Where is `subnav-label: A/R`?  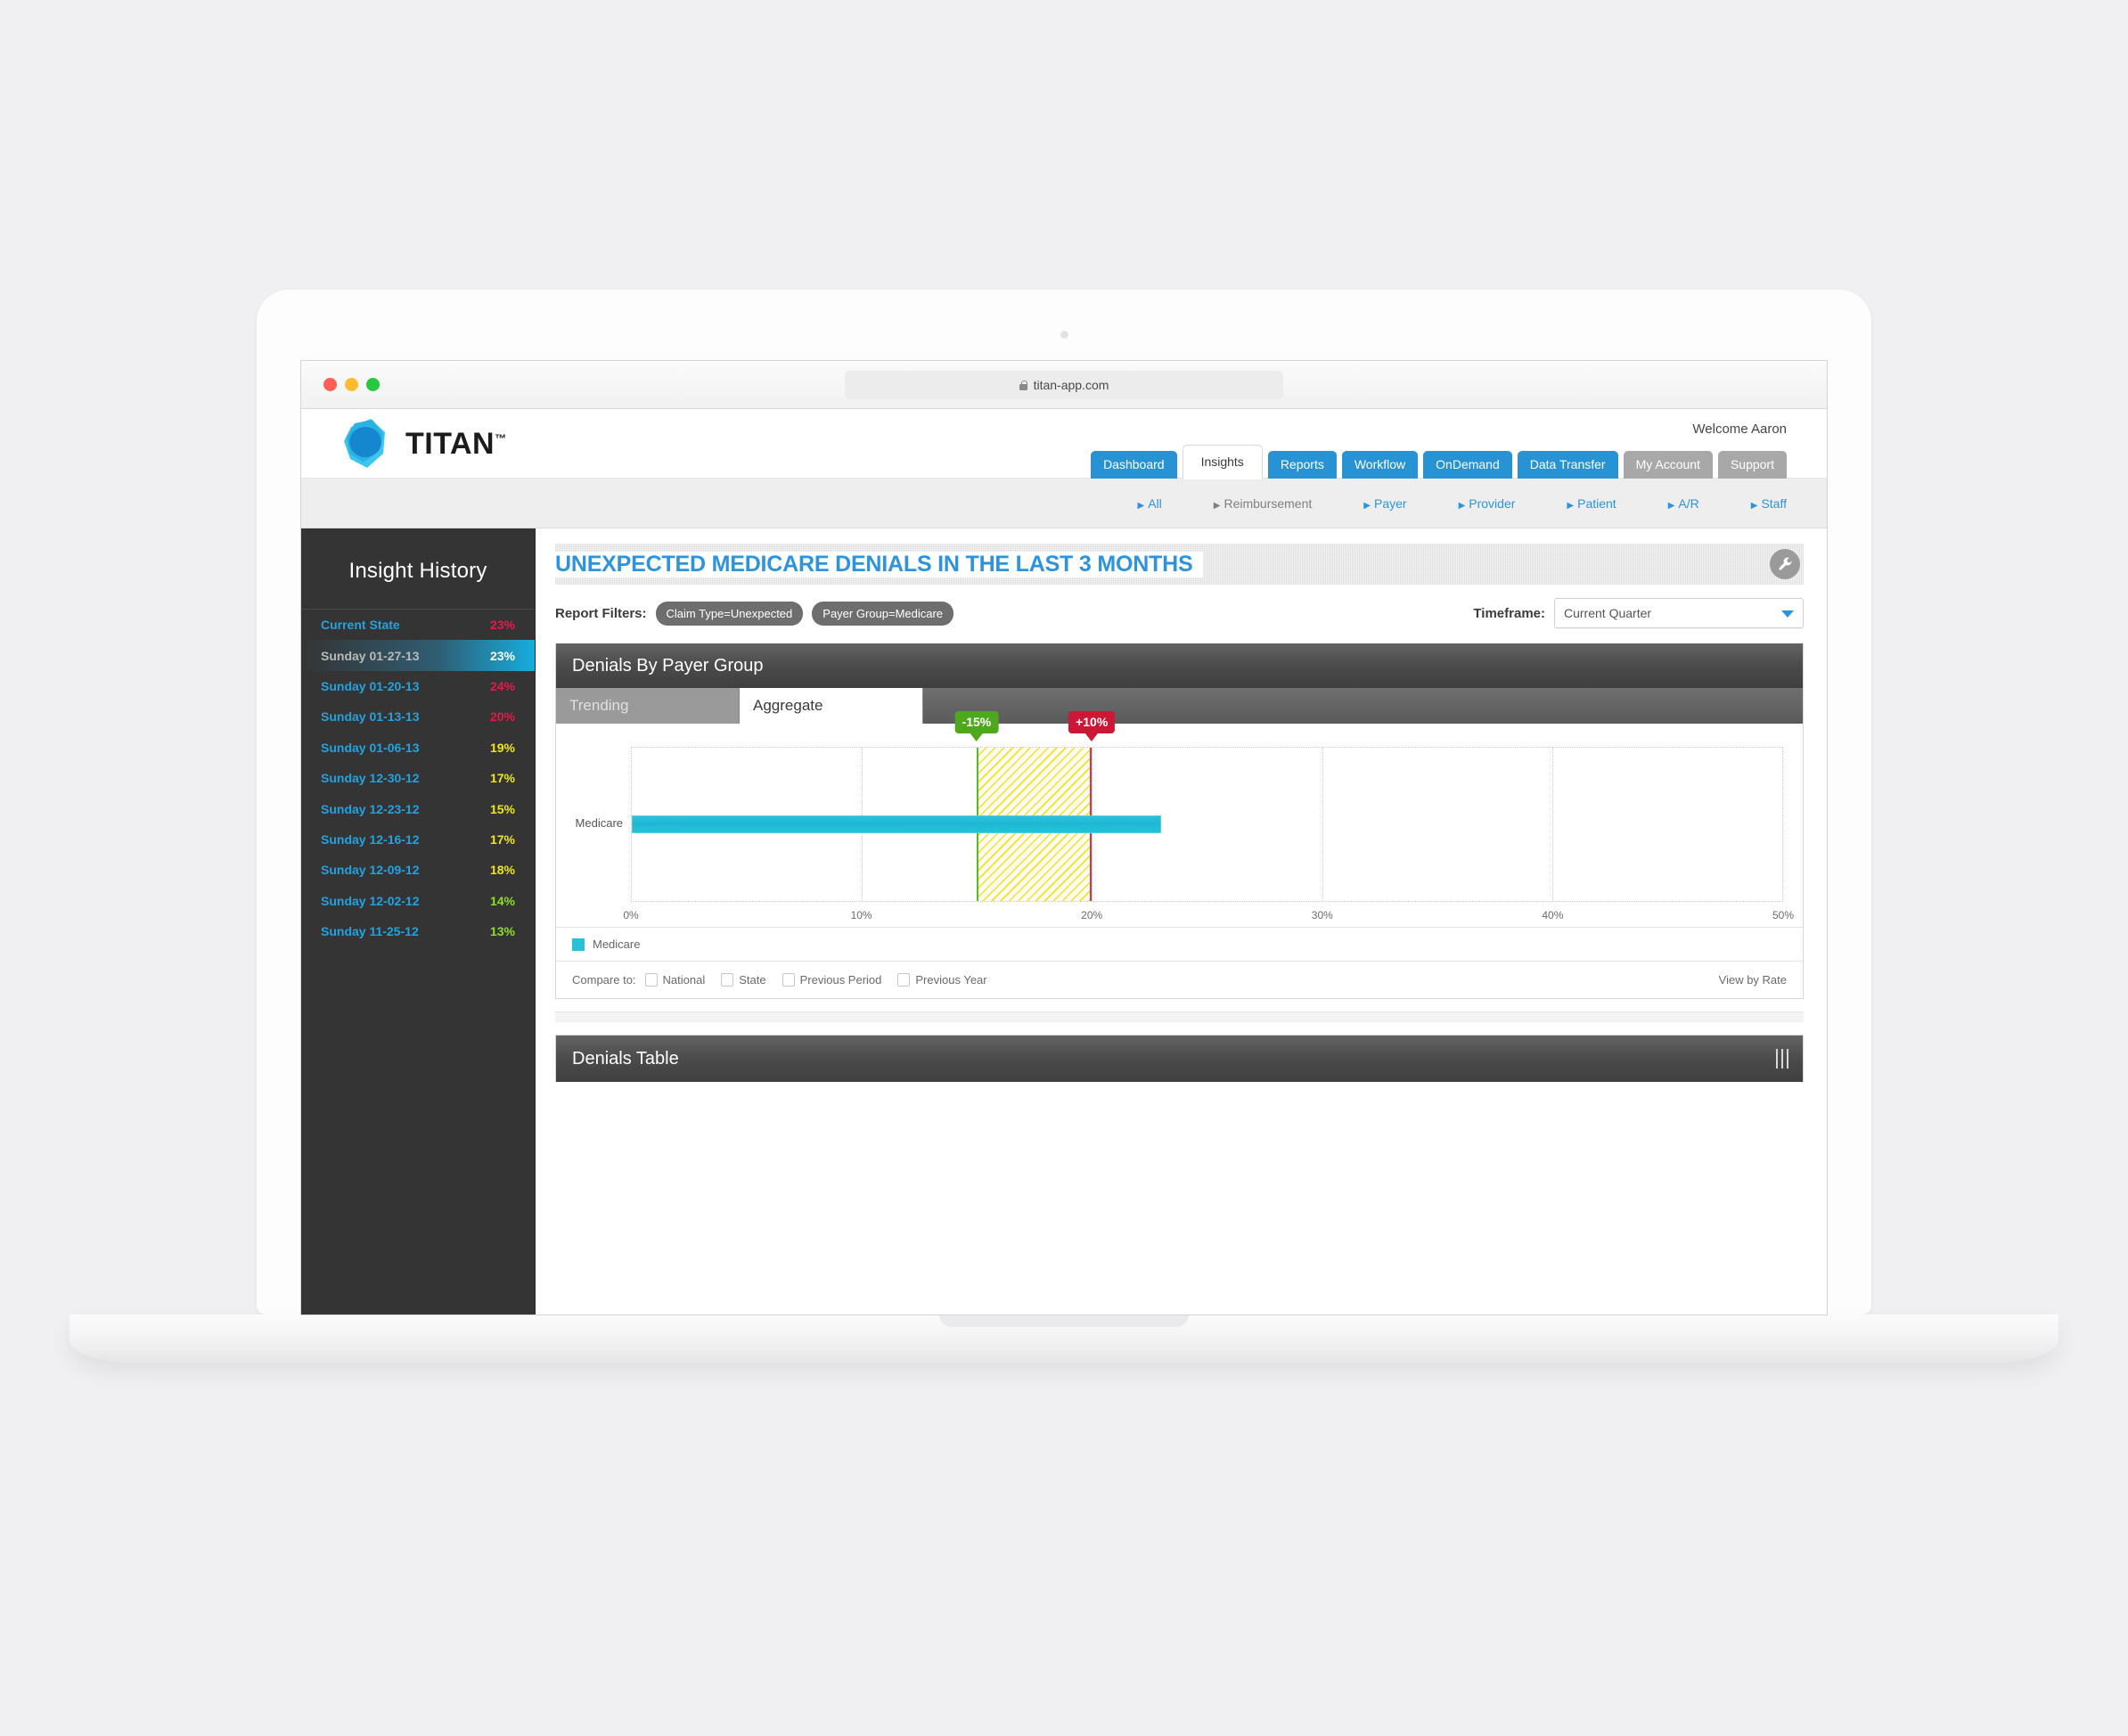 subnav-label: A/R is located at coordinates (1688, 503).